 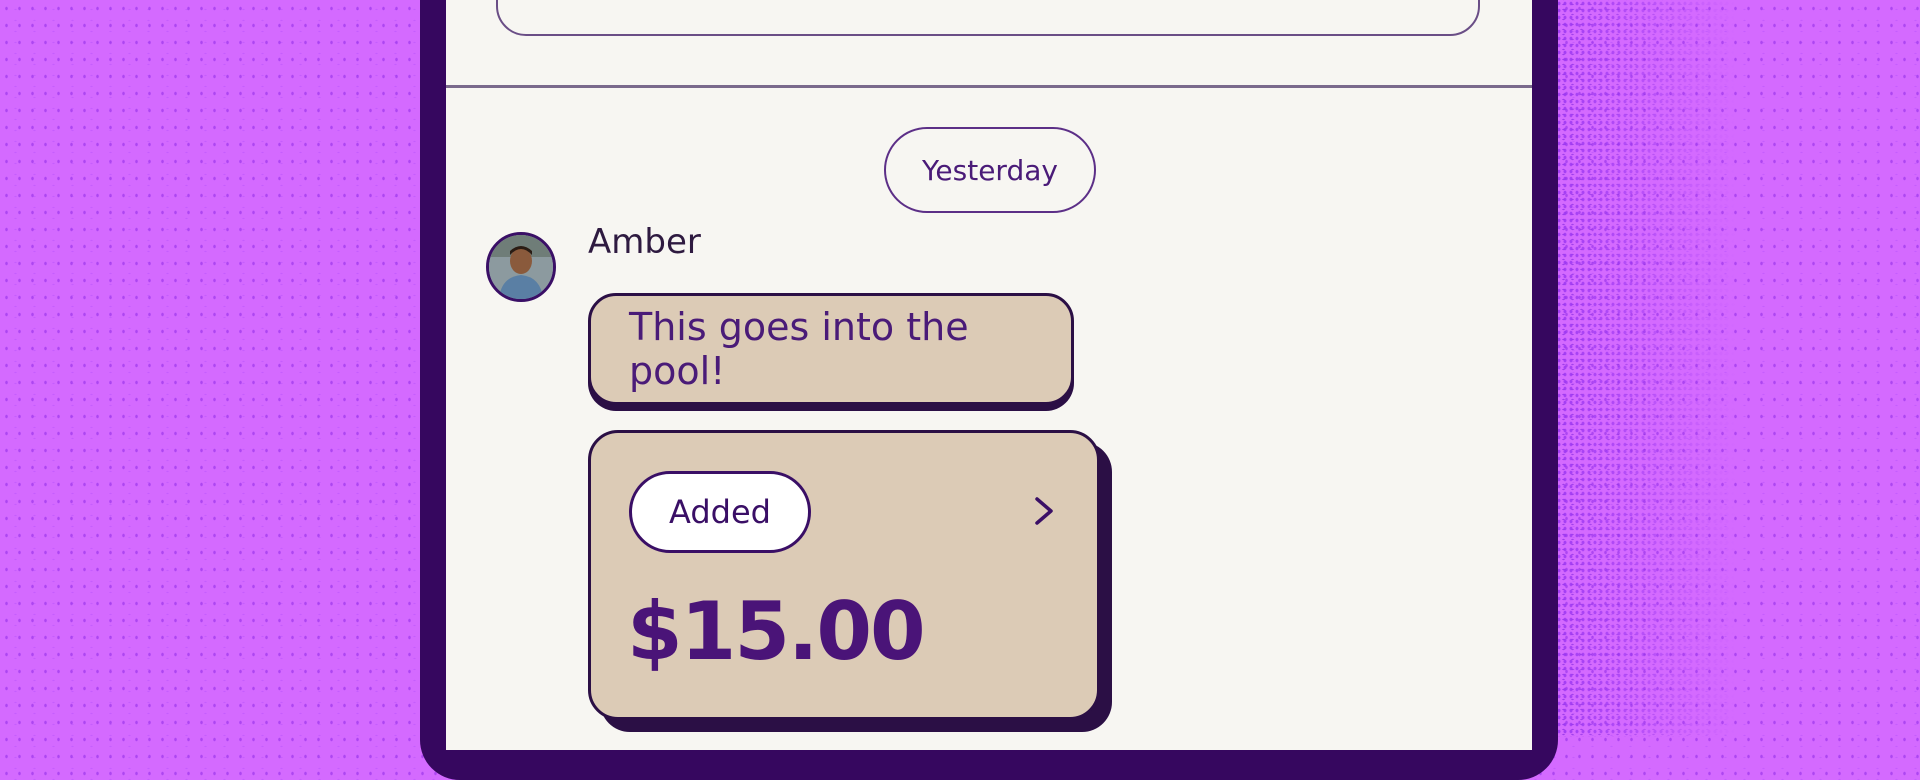 I want to click on avatar-photo-icon, so click(x=521, y=267).